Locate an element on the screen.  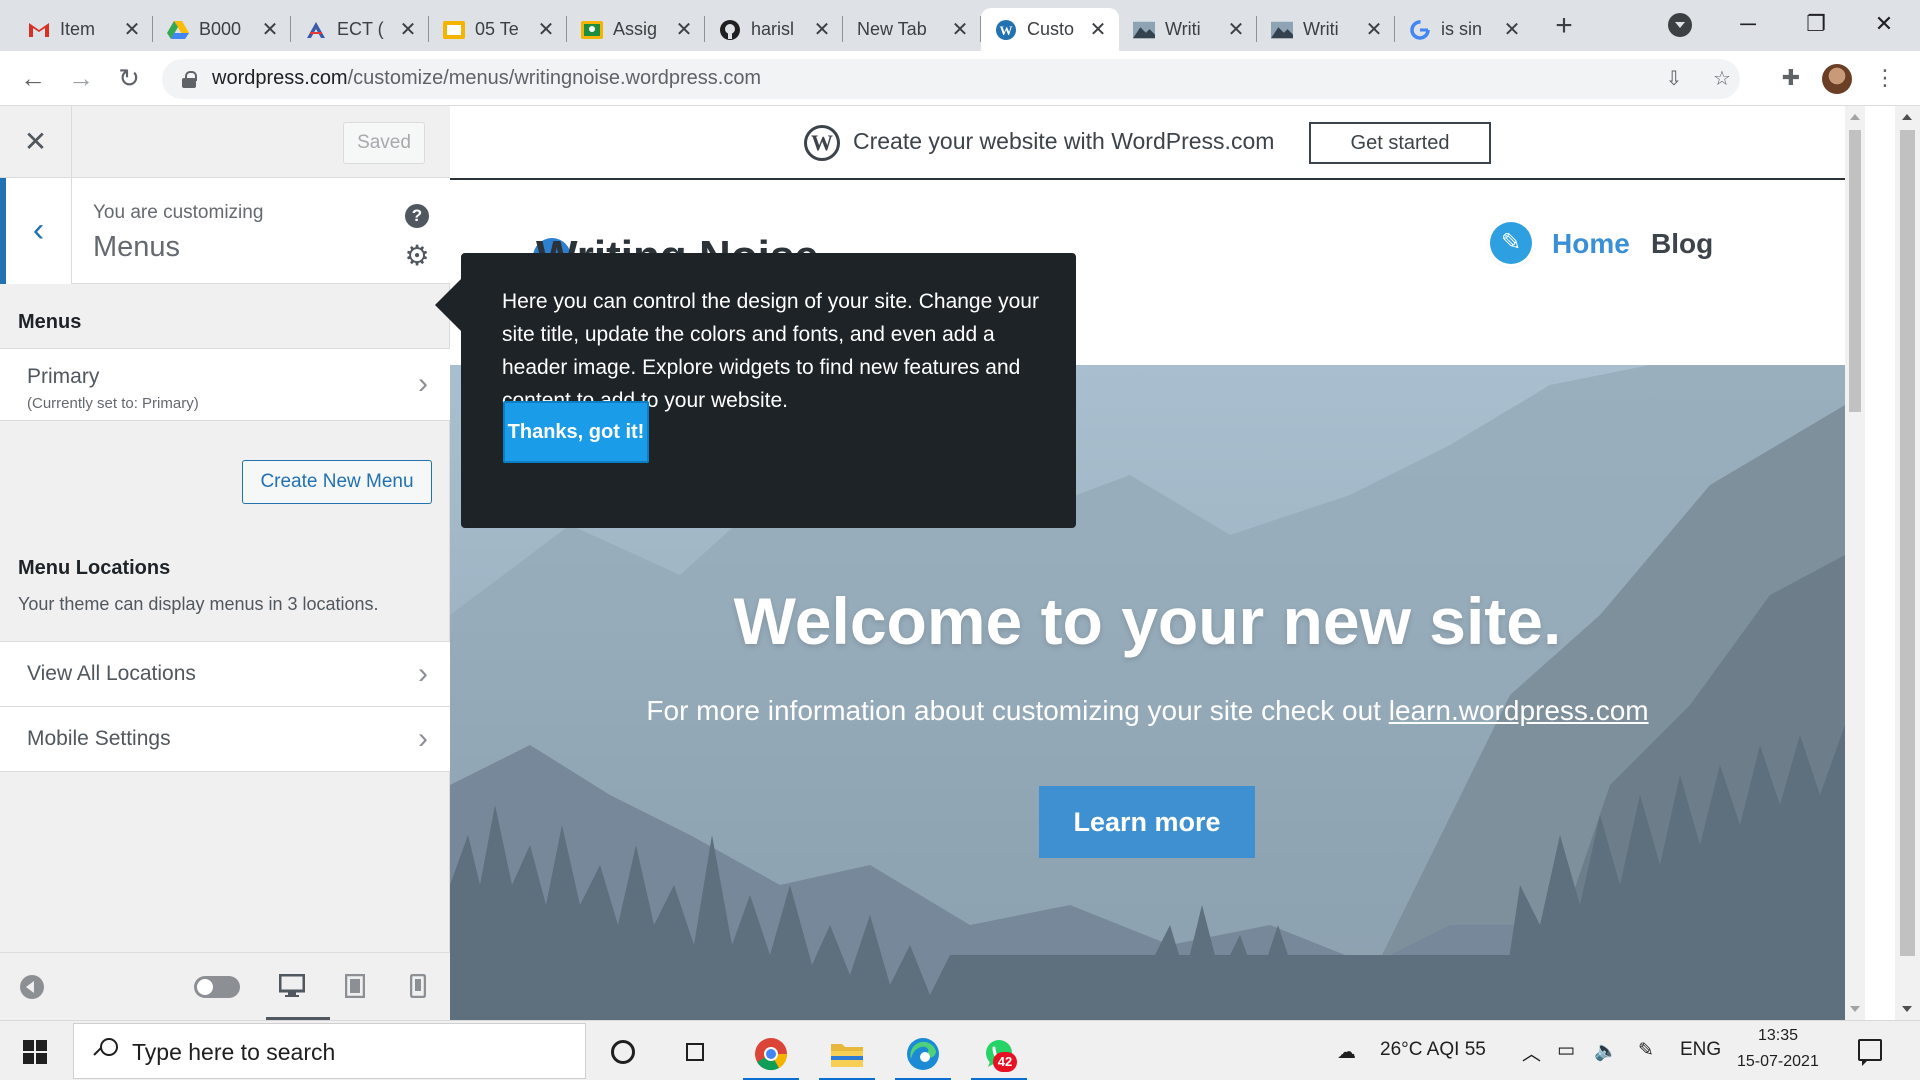
menu-kebab-icon: ⋮ is located at coordinates (1885, 78).